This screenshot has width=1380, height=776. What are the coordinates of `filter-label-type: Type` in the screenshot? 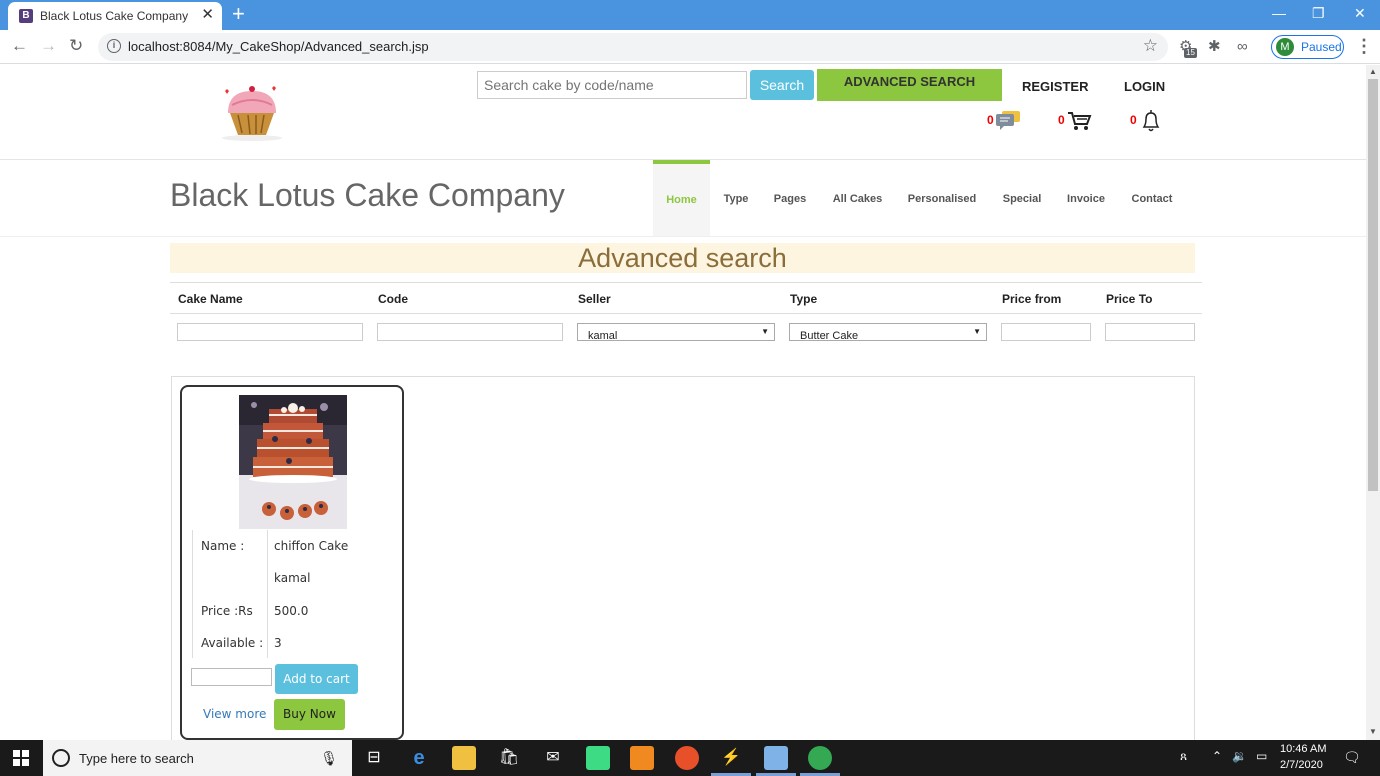 It's located at (804, 299).